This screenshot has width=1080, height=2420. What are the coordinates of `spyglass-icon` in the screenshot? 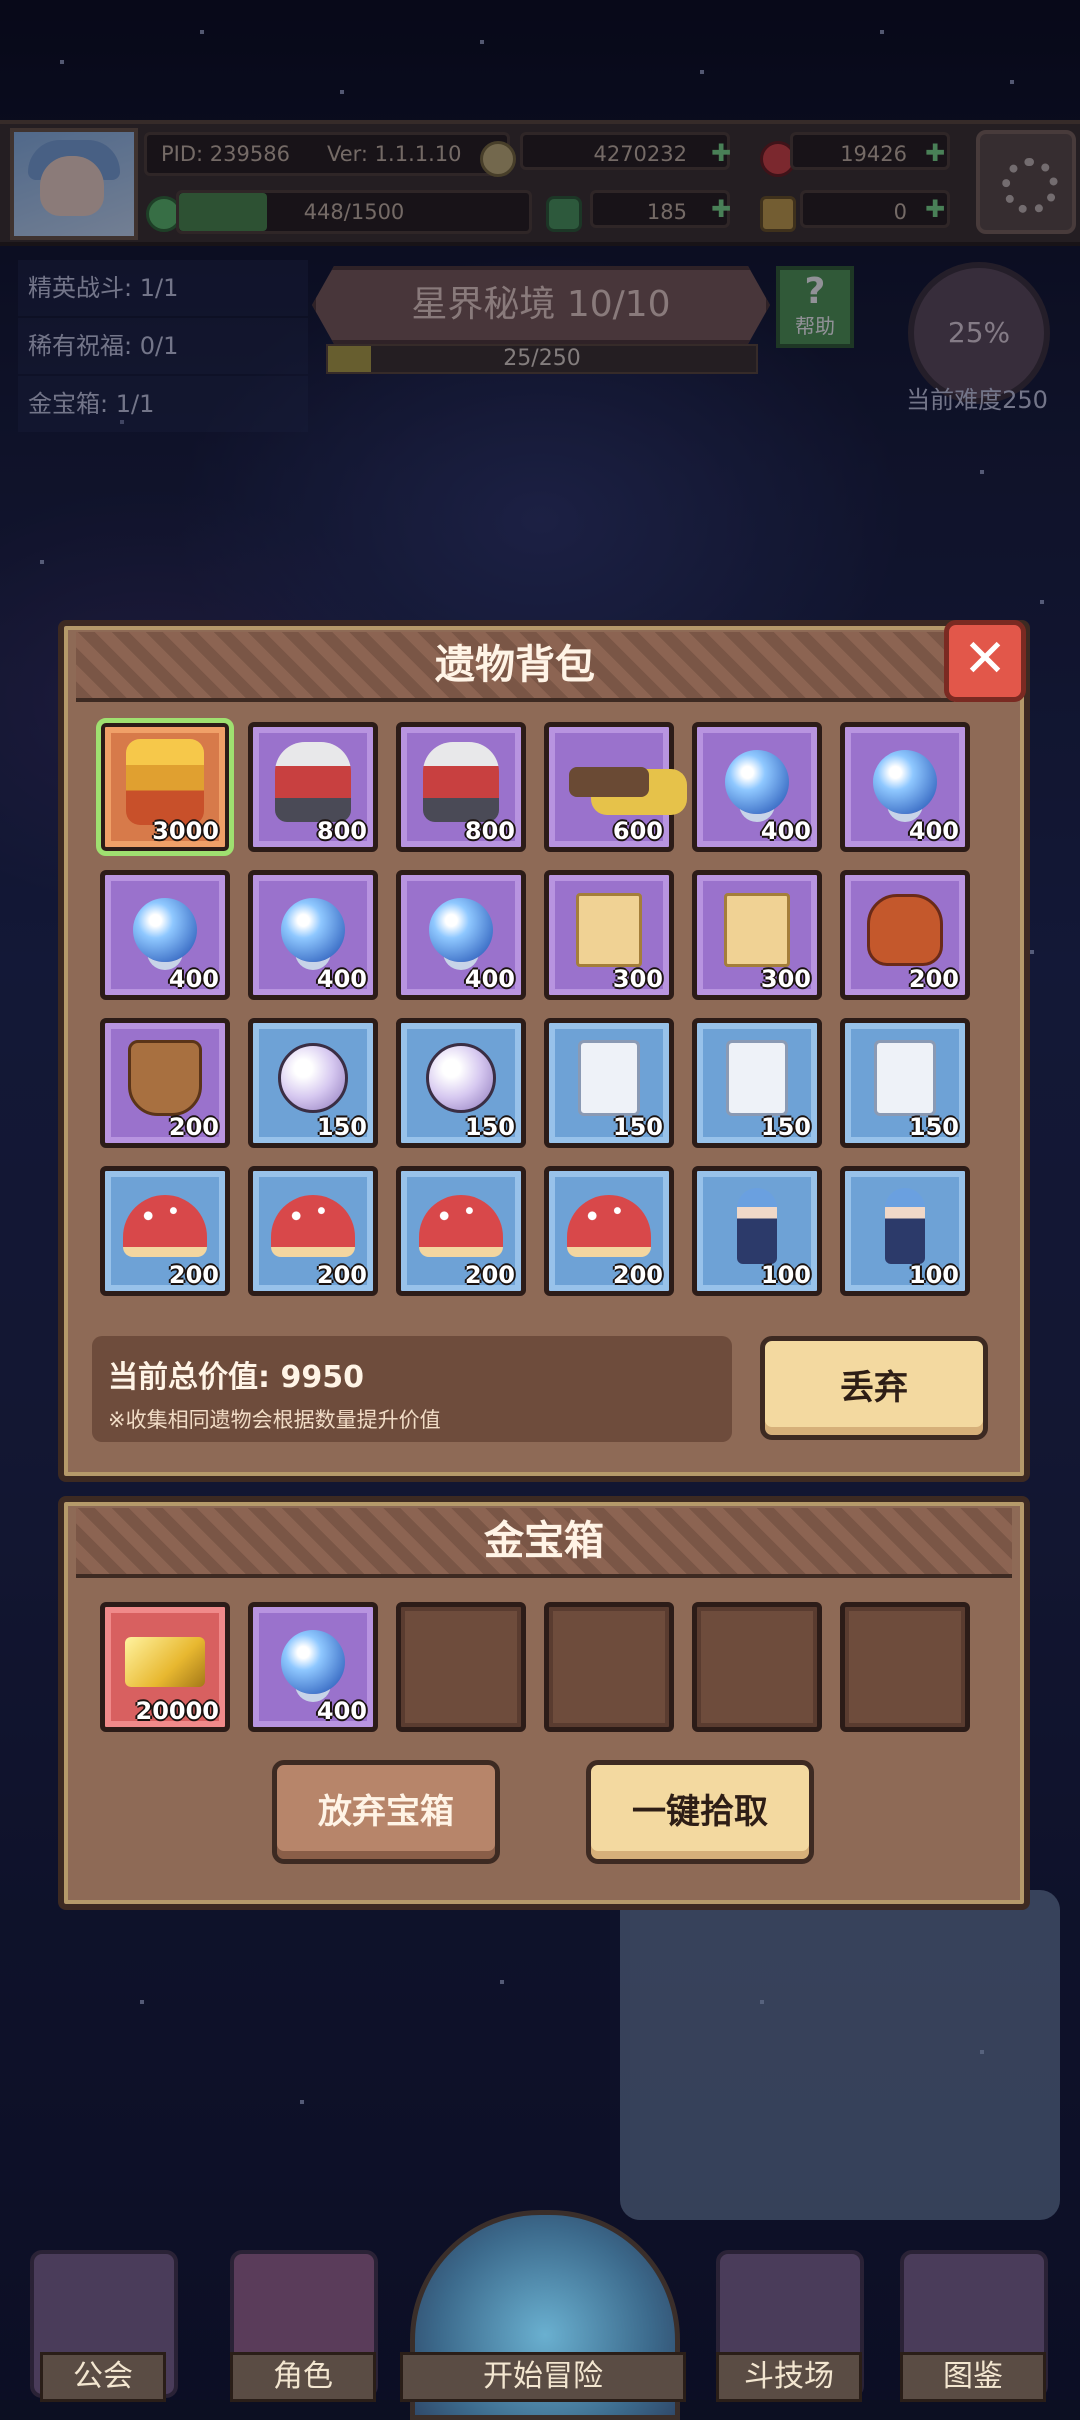 It's located at (609, 782).